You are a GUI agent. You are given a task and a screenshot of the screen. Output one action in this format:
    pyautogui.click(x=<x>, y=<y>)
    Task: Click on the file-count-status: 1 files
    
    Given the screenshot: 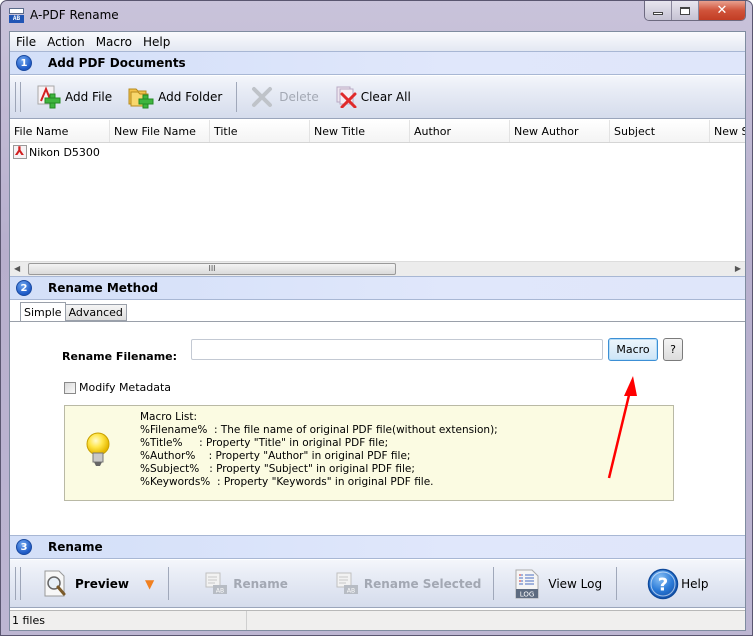 What is the action you would take?
    pyautogui.click(x=128, y=620)
    